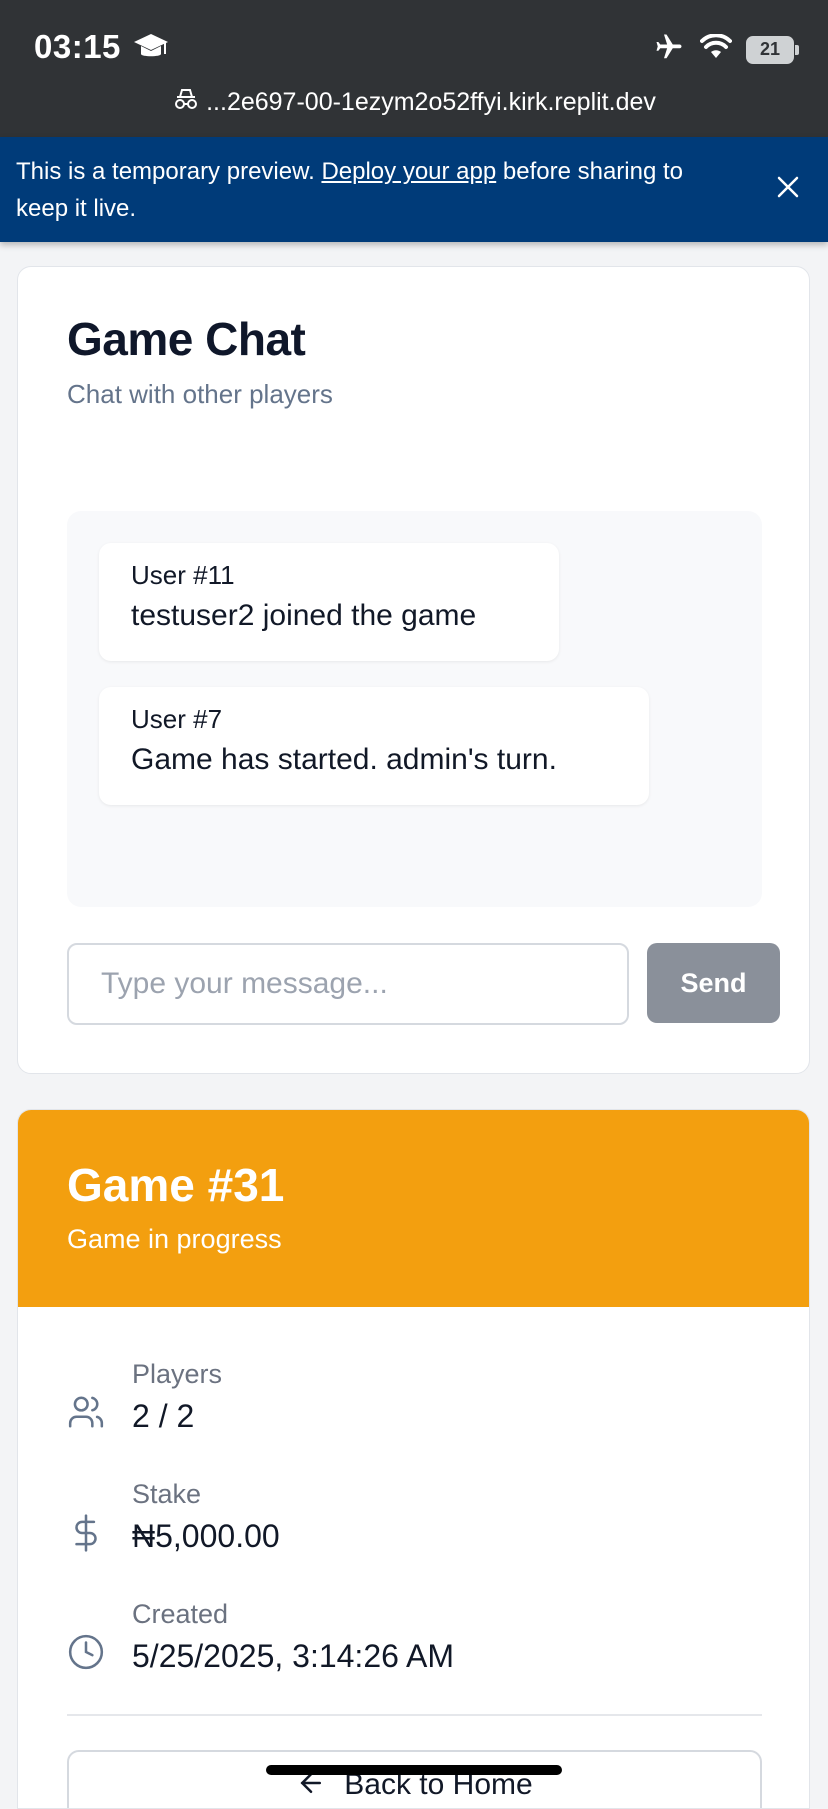 This screenshot has height=1809, width=828. Describe the element at coordinates (85, 1653) in the screenshot. I see `clock-icon` at that location.